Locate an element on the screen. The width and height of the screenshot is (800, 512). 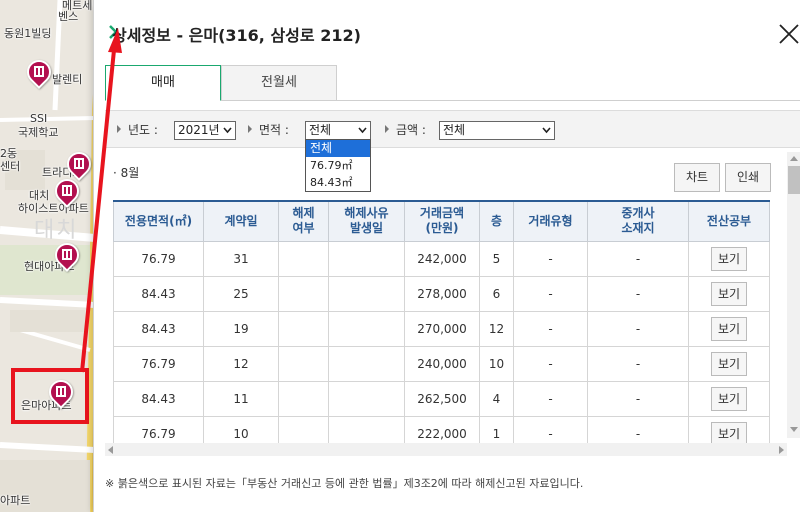
map-label: 국제학교 is located at coordinates (38, 132).